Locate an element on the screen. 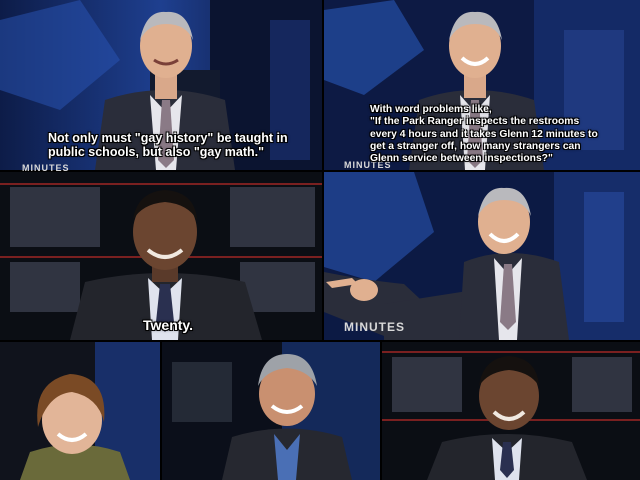 The width and height of the screenshot is (640, 480). panel-guest-laughing-middle is located at coordinates (271, 411).